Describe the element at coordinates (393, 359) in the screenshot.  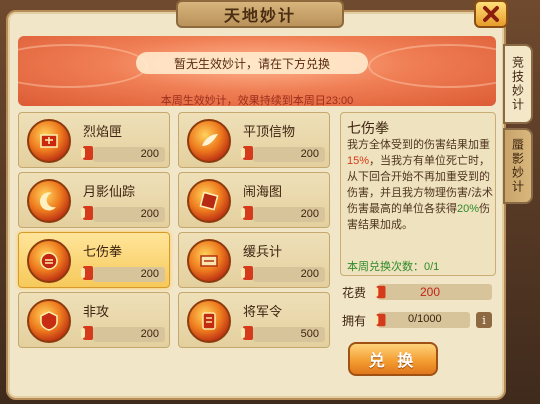
I see `exchange-button: 兑 换` at that location.